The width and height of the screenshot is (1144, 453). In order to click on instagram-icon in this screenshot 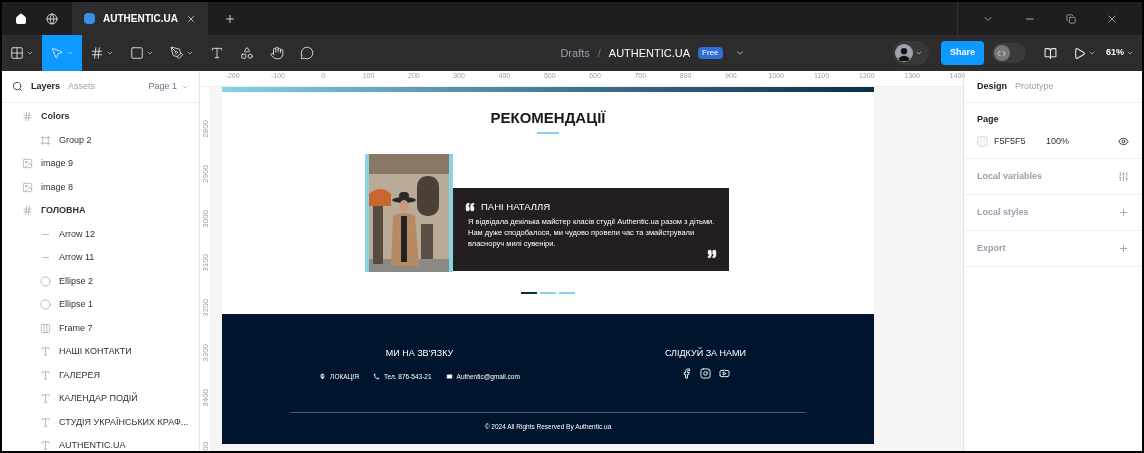, I will do `click(705, 373)`.